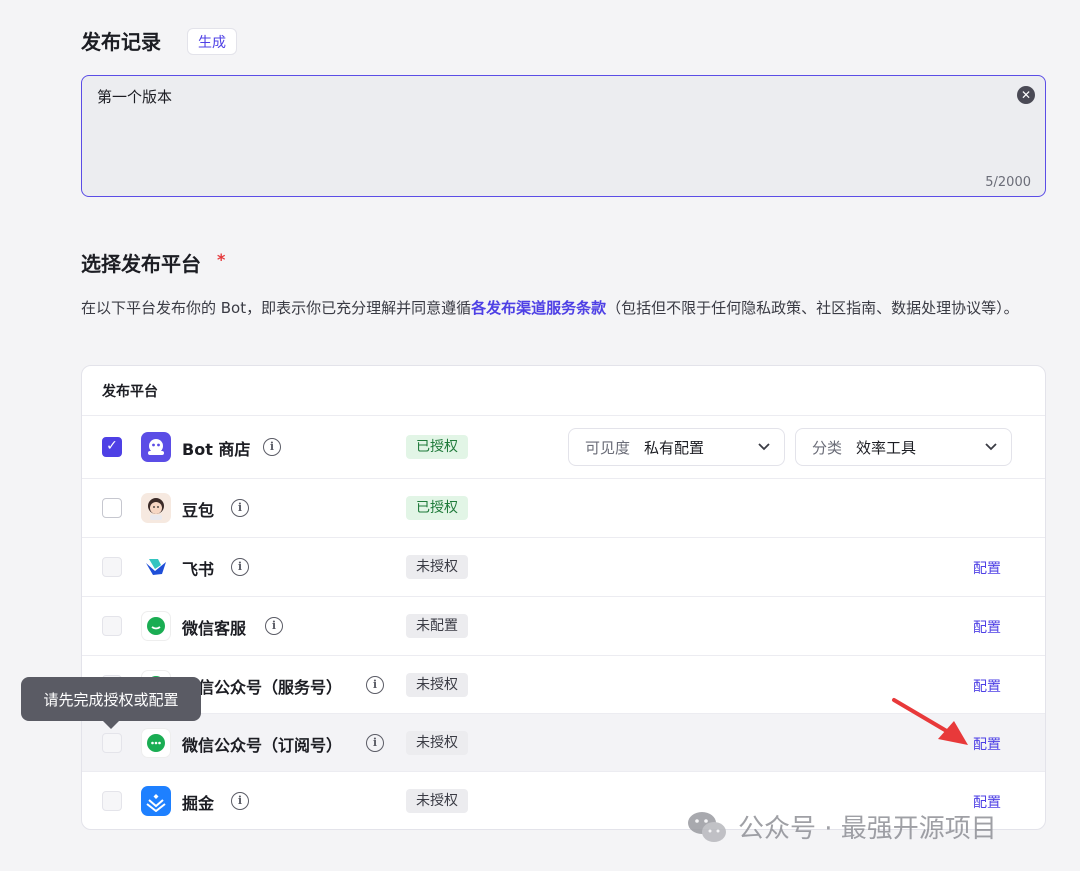  Describe the element at coordinates (812, 308) in the screenshot. I see `terms-after: （包括但不限于任何隐私政策、社区指南、数据处理协议等）。` at that location.